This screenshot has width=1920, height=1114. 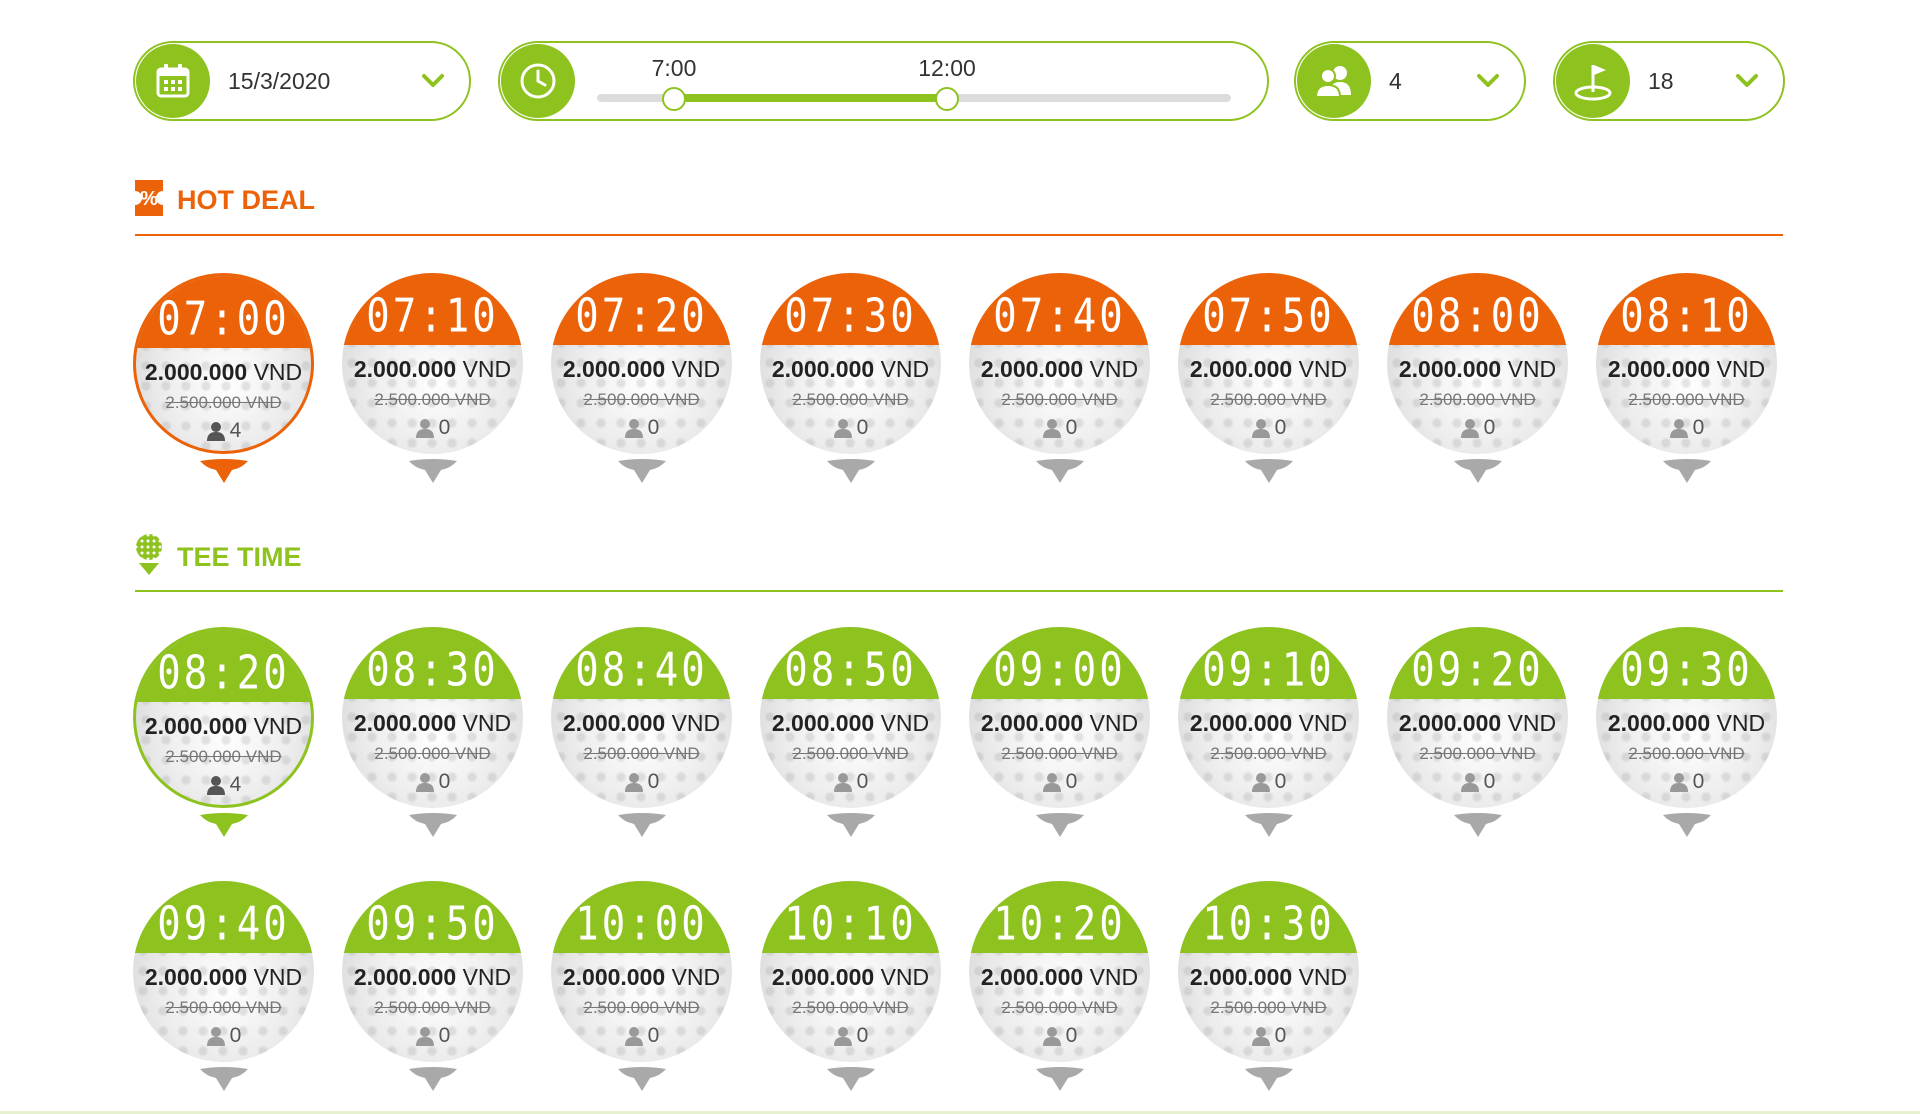 I want to click on time-slot: 07:10 2.000.000 VND 2.500.000 VND 0, so click(x=432, y=378).